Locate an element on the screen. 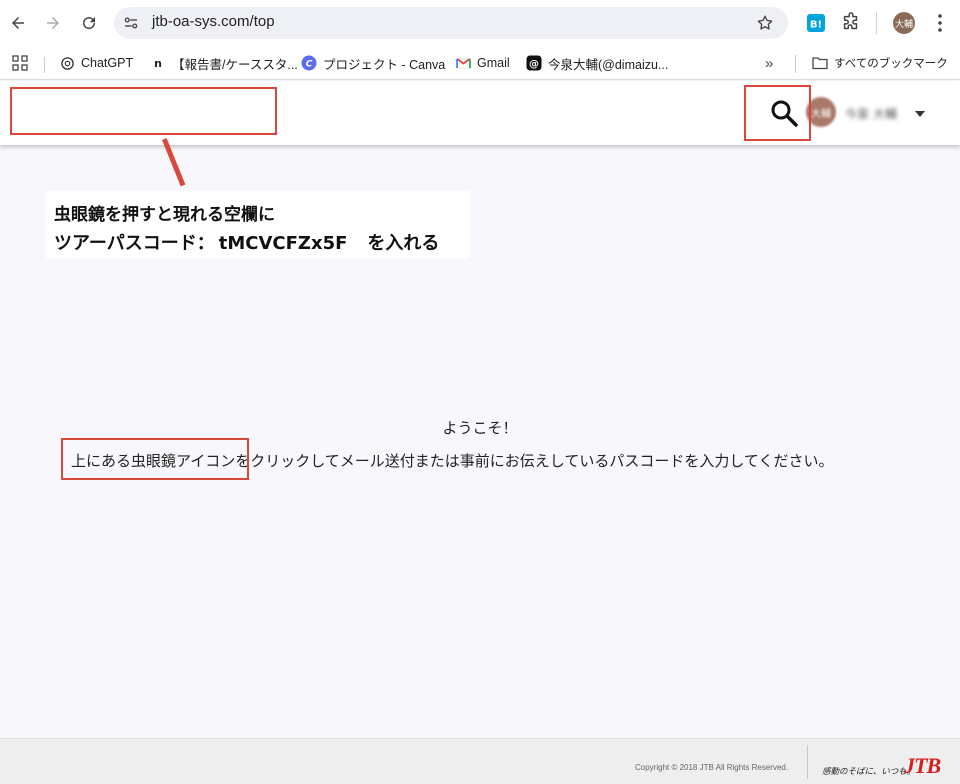 The width and height of the screenshot is (960, 784). brand-slogan: 感動のそばに、いつも。 is located at coordinates (869, 772).